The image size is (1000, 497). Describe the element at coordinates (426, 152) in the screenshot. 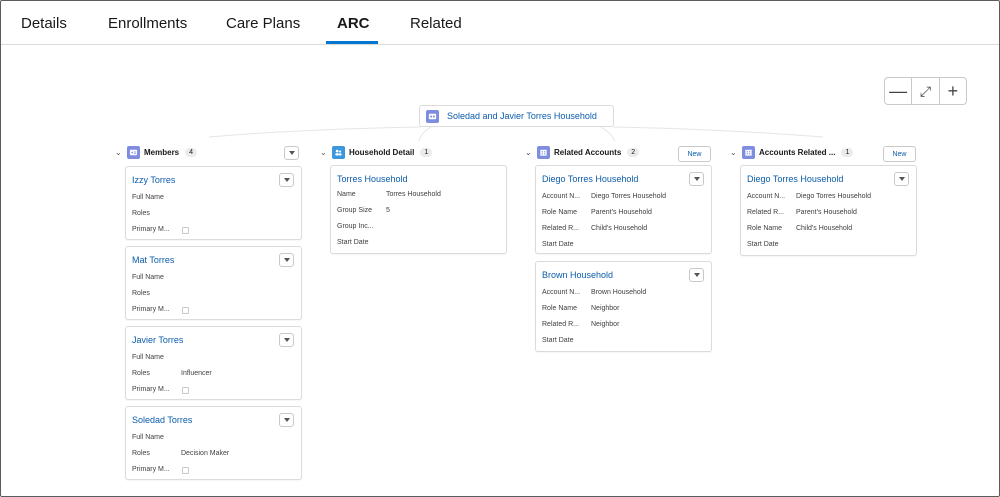

I see `household-count-badge: 1` at that location.